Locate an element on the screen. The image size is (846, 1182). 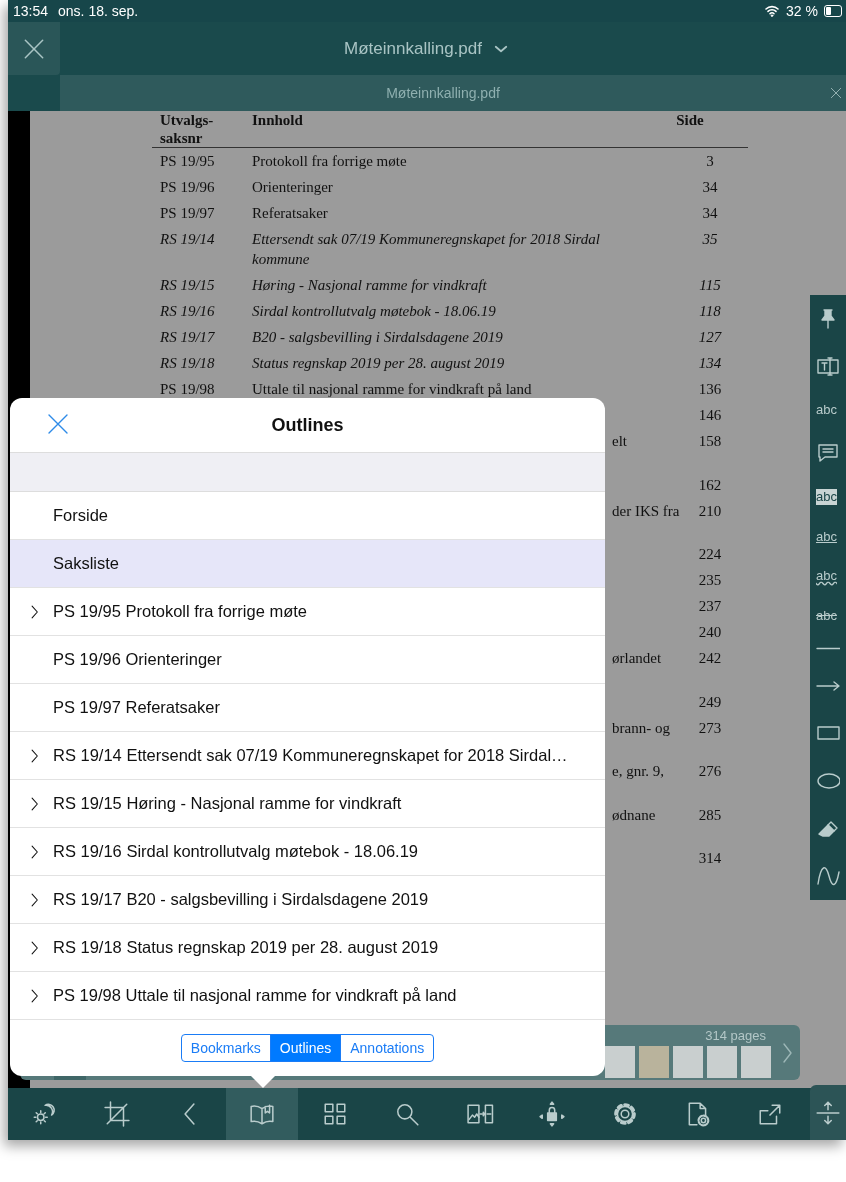
page-number: 158 is located at coordinates (710, 441).